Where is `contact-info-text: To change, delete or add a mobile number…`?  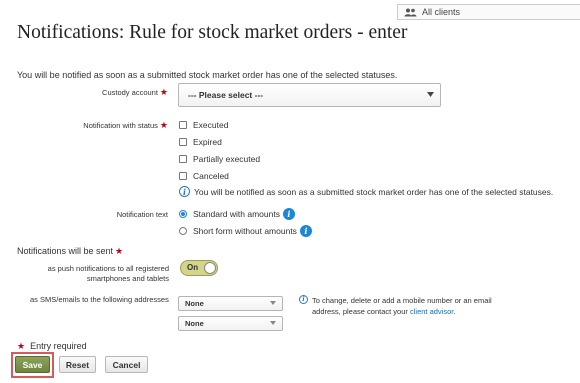
contact-info-text: To change, delete or add a mobile number… is located at coordinates (402, 306).